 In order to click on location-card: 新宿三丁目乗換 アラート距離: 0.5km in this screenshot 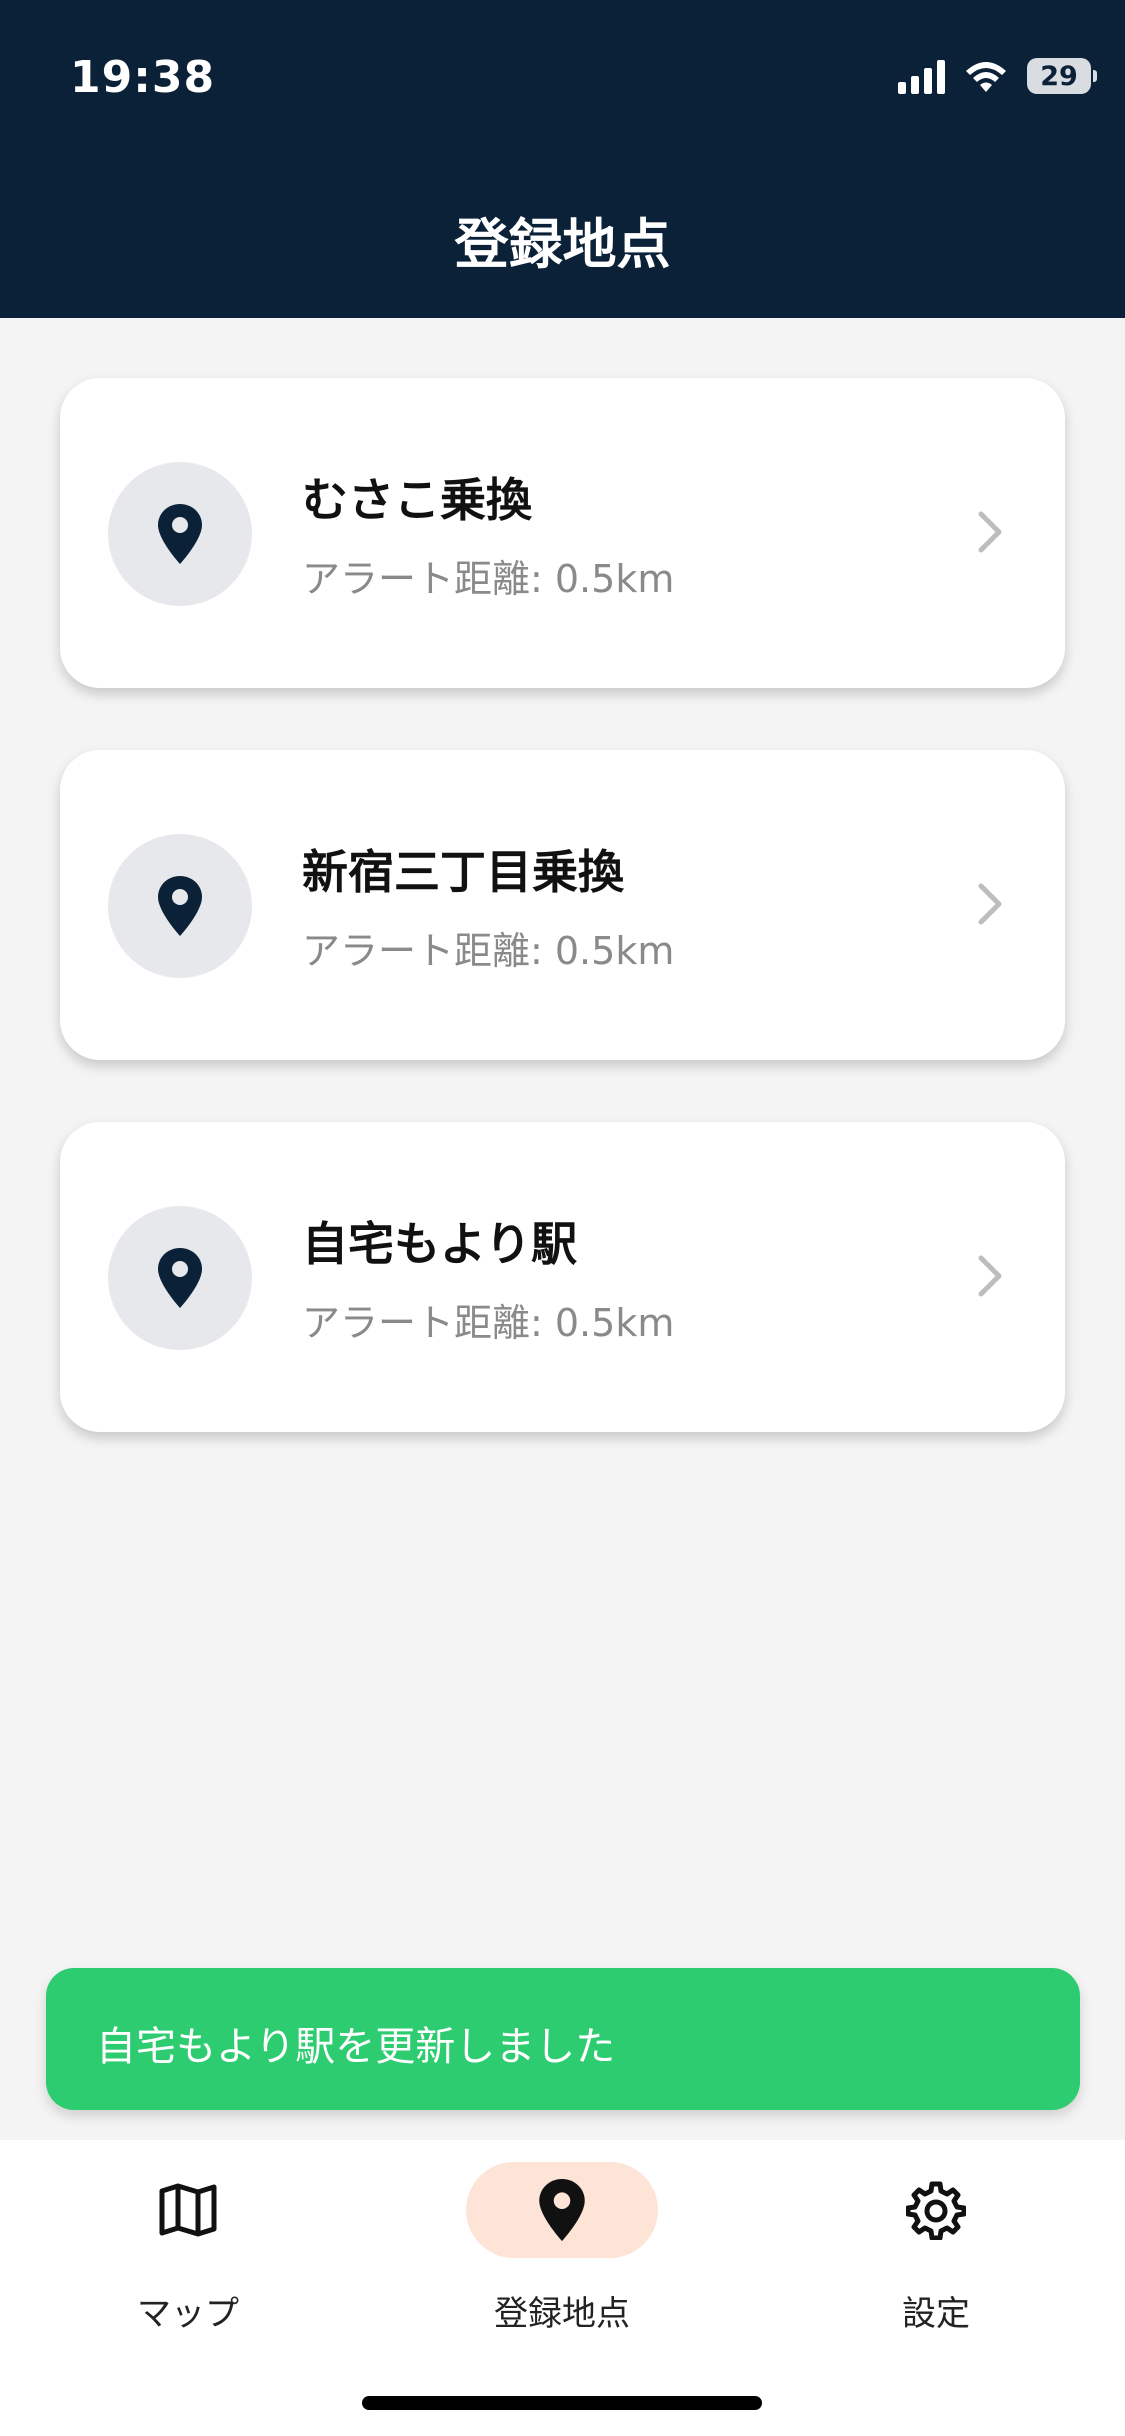, I will do `click(562, 905)`.